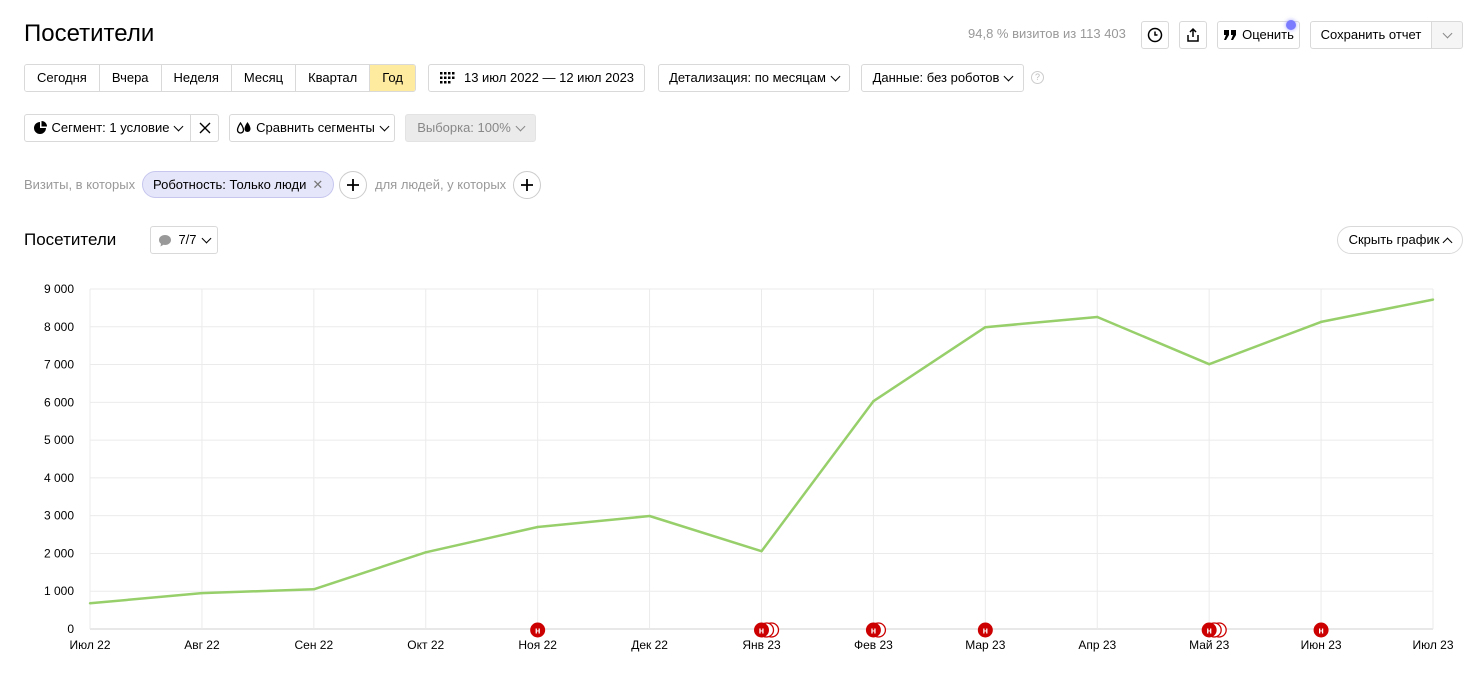 This screenshot has width=1481, height=699. I want to click on y-tick-label: 6 000, so click(59, 402).